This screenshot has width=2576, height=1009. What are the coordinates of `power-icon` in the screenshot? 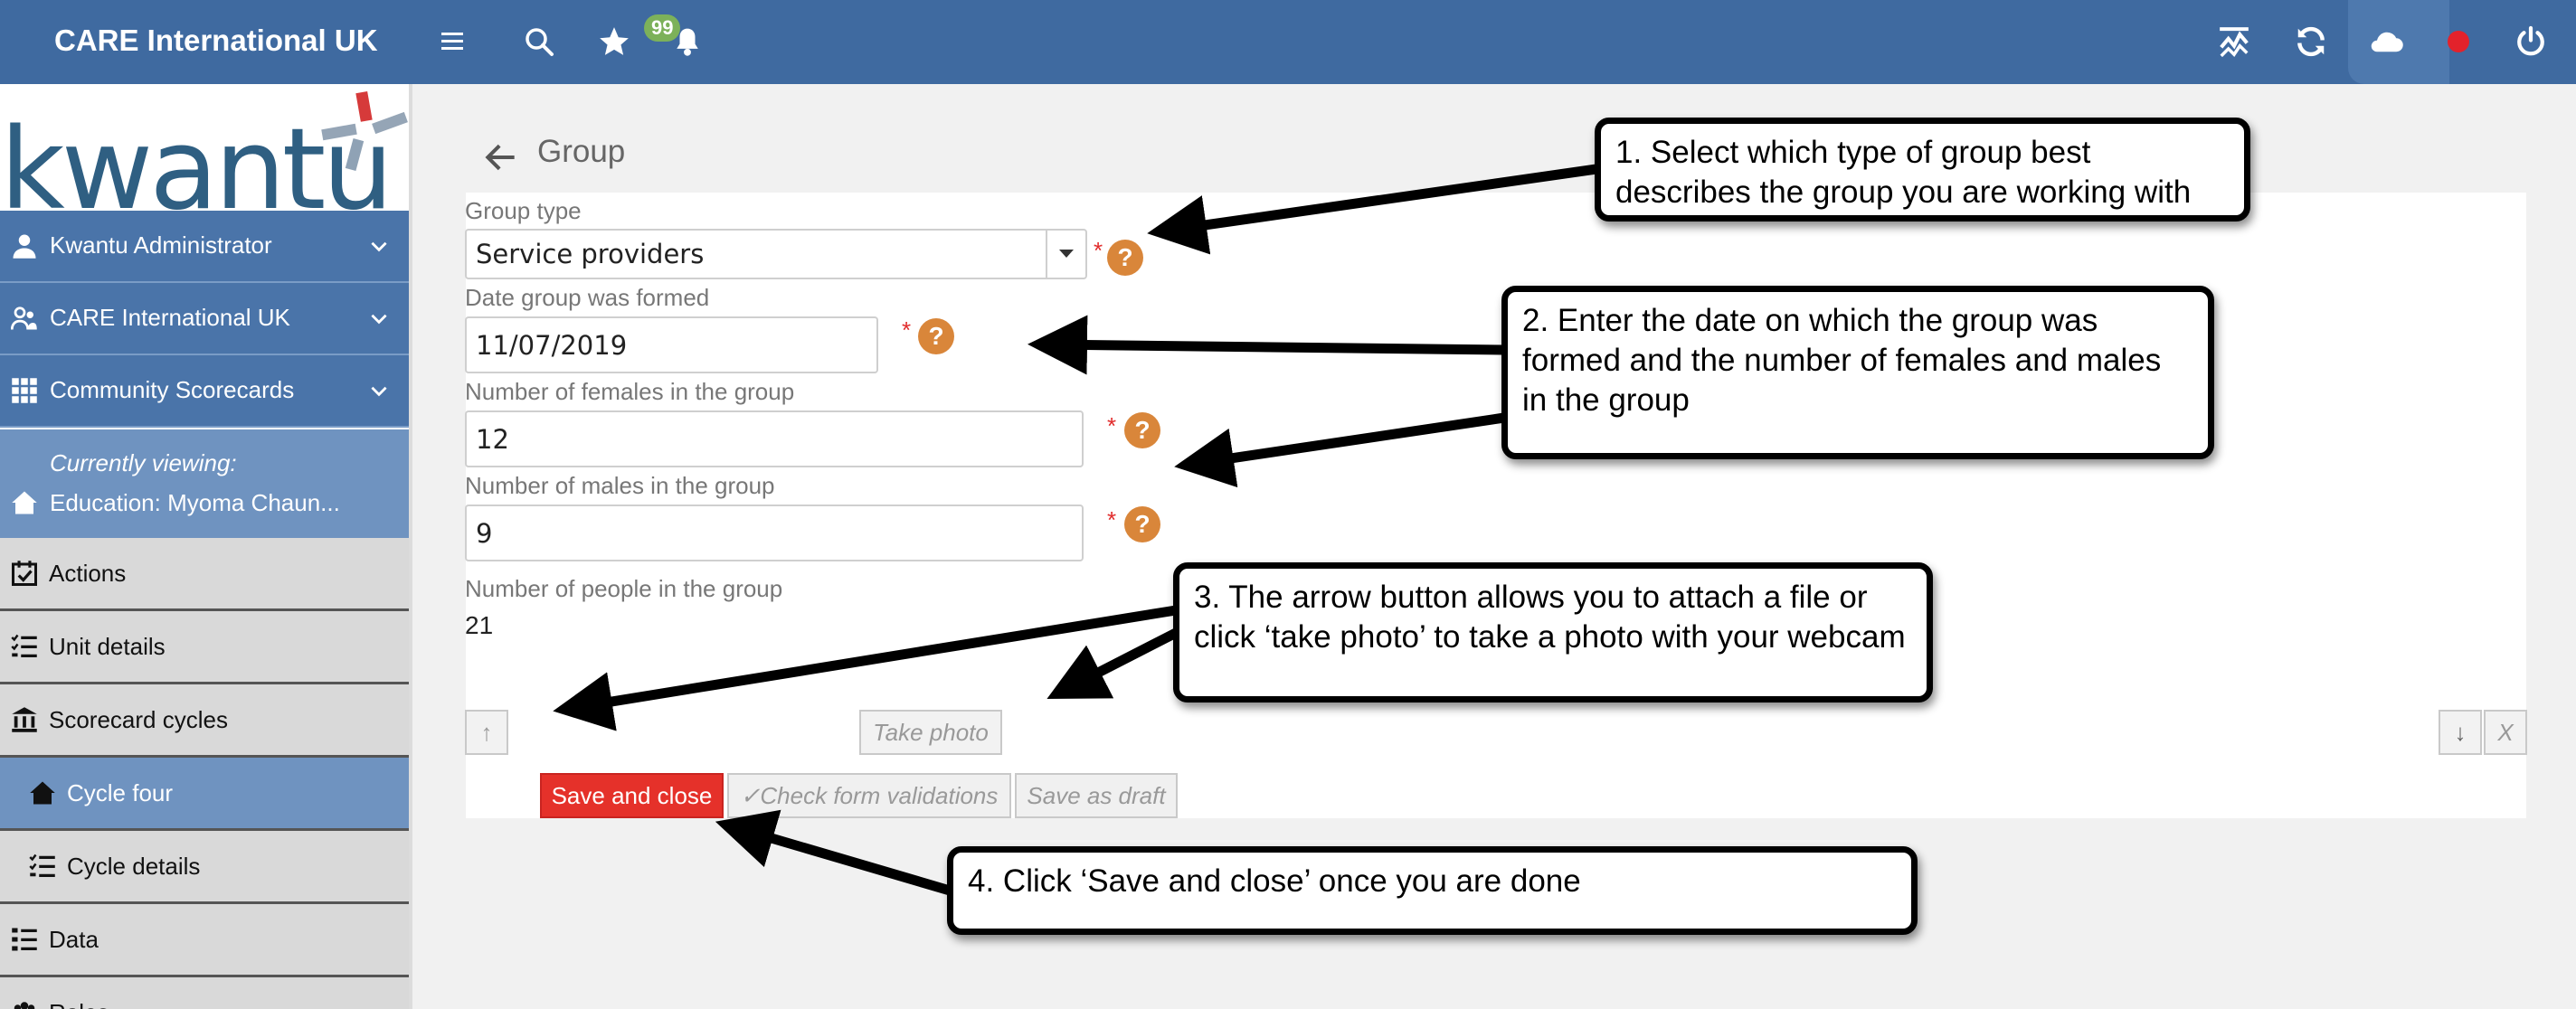 It's located at (2531, 41).